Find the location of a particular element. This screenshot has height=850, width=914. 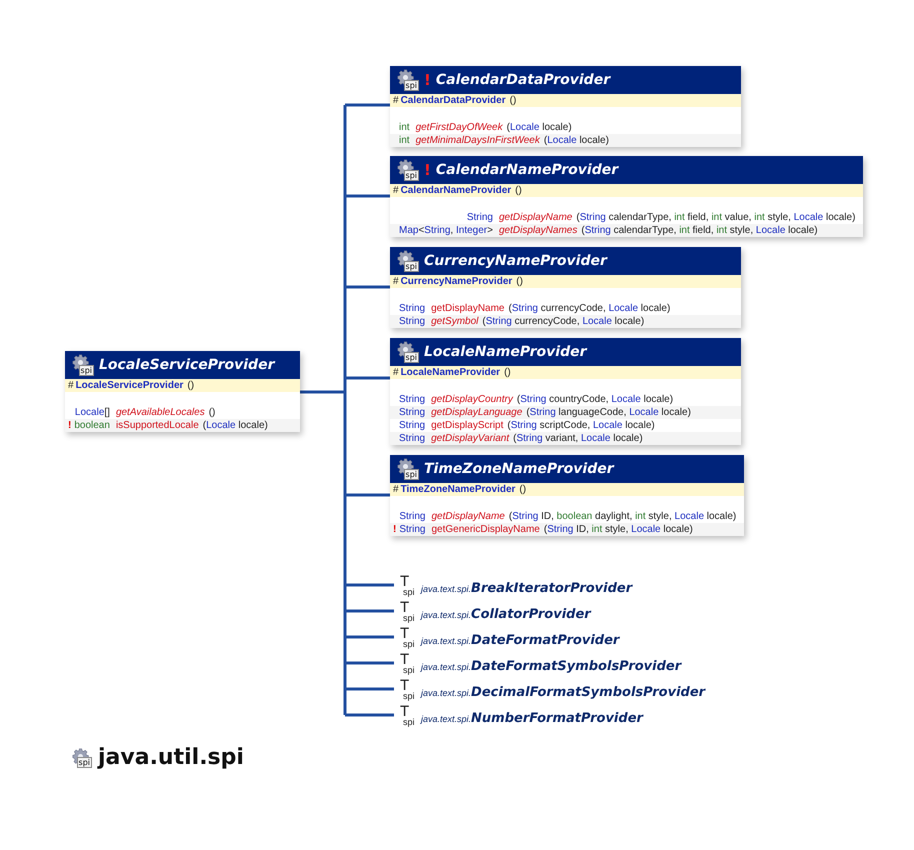

return-type: boolean is located at coordinates (92, 425).